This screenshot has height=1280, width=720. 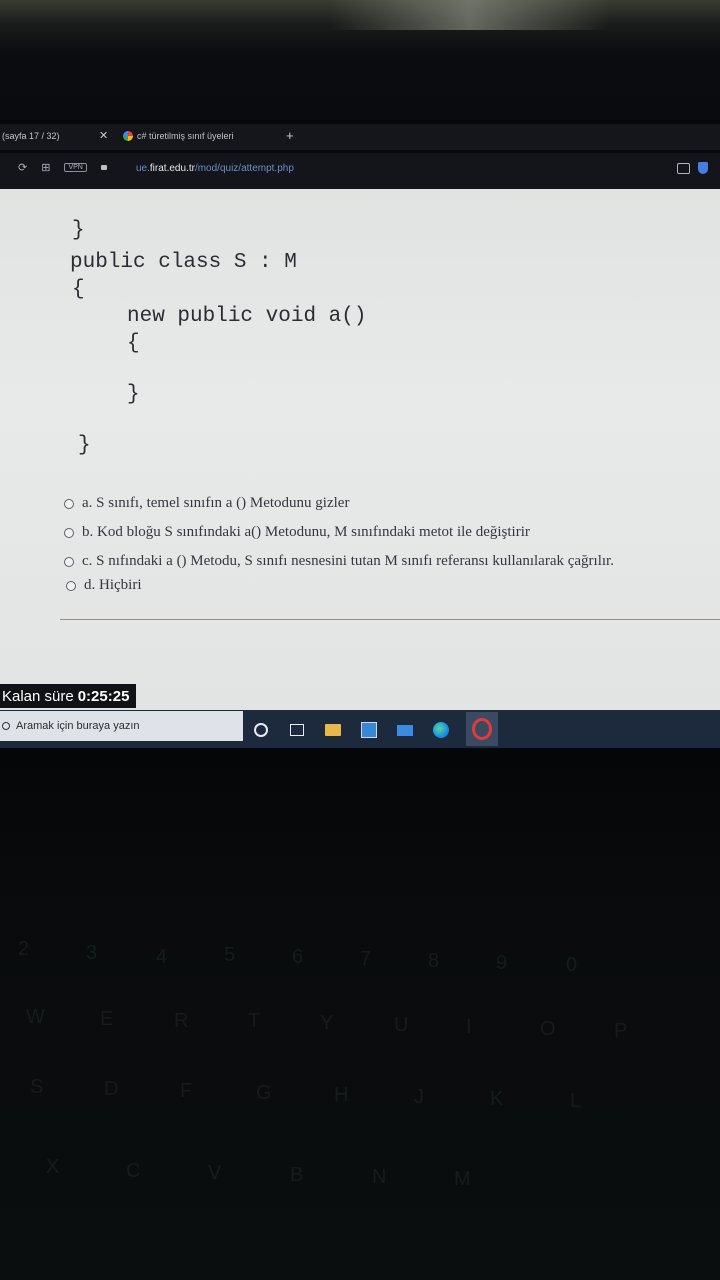 I want to click on keyboard-key: L, so click(x=576, y=1101).